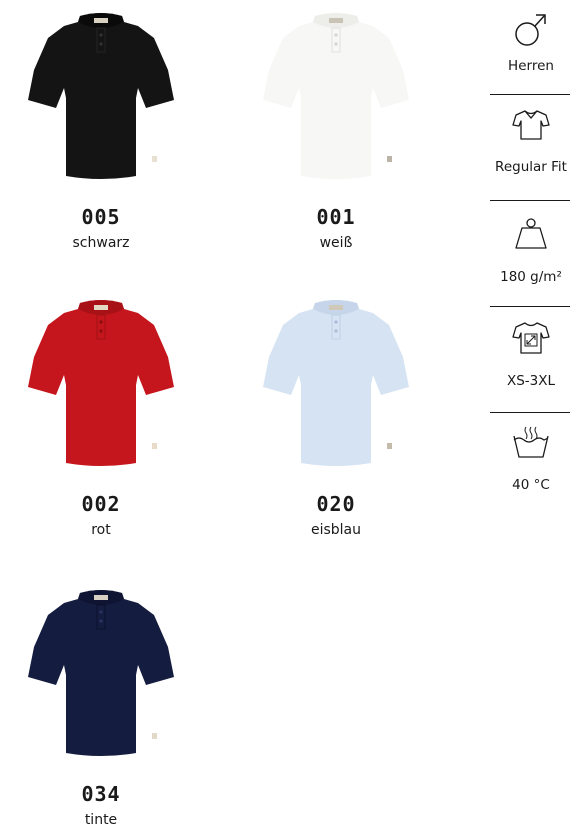 The height and width of the screenshot is (835, 579). Describe the element at coordinates (101, 820) in the screenshot. I see `color-name: tinte` at that location.